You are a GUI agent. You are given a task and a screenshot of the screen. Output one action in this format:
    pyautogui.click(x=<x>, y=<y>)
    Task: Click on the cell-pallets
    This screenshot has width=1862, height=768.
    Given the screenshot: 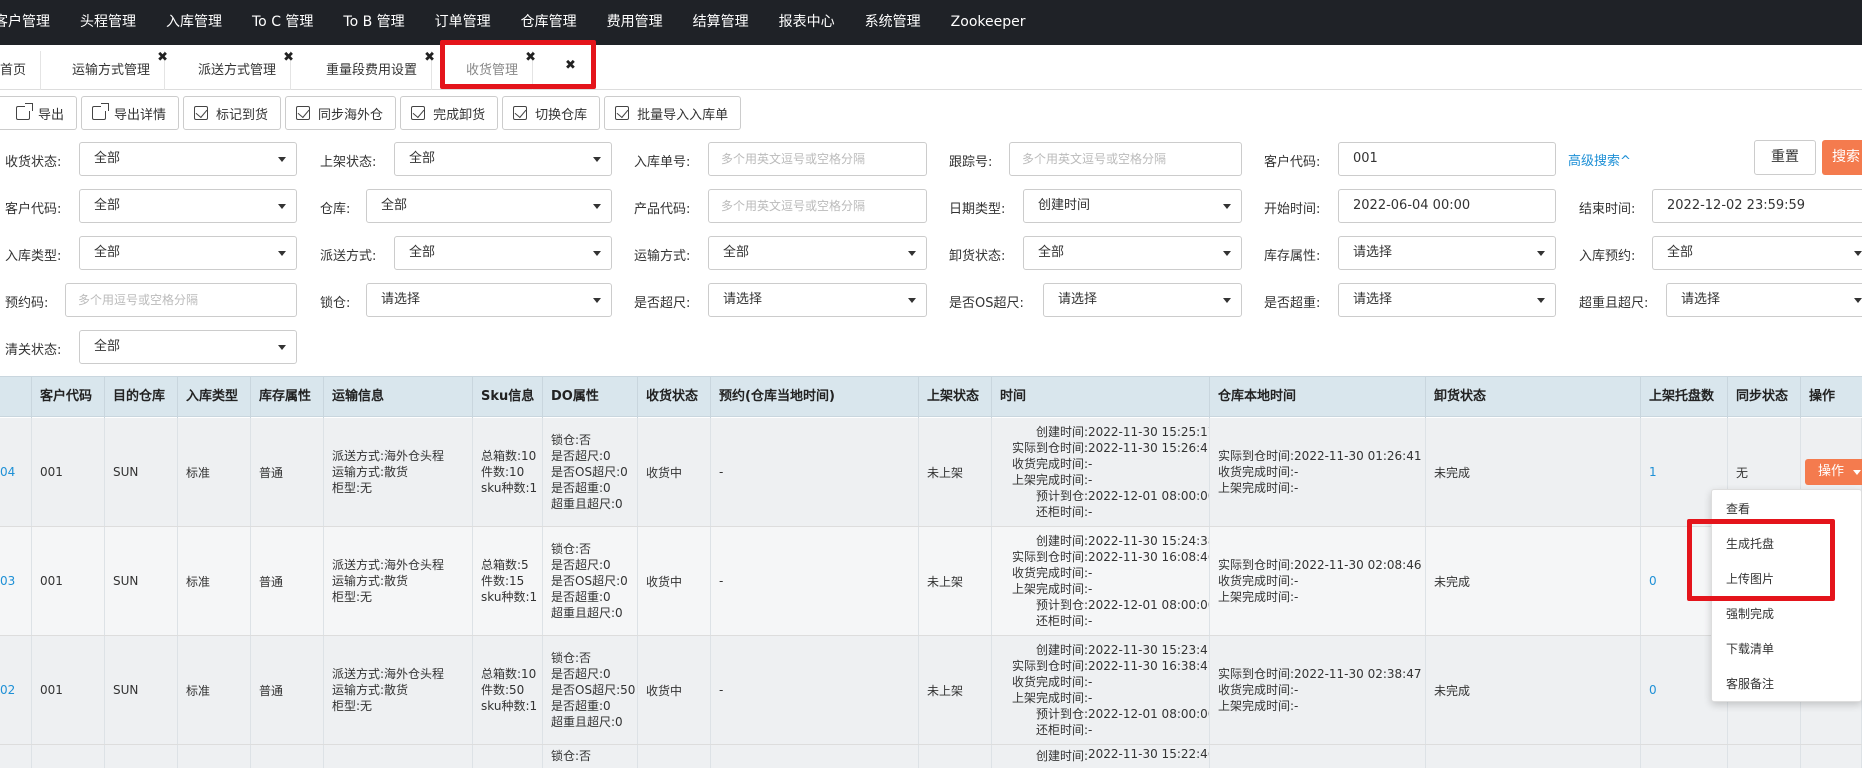 What is the action you would take?
    pyautogui.click(x=1684, y=756)
    